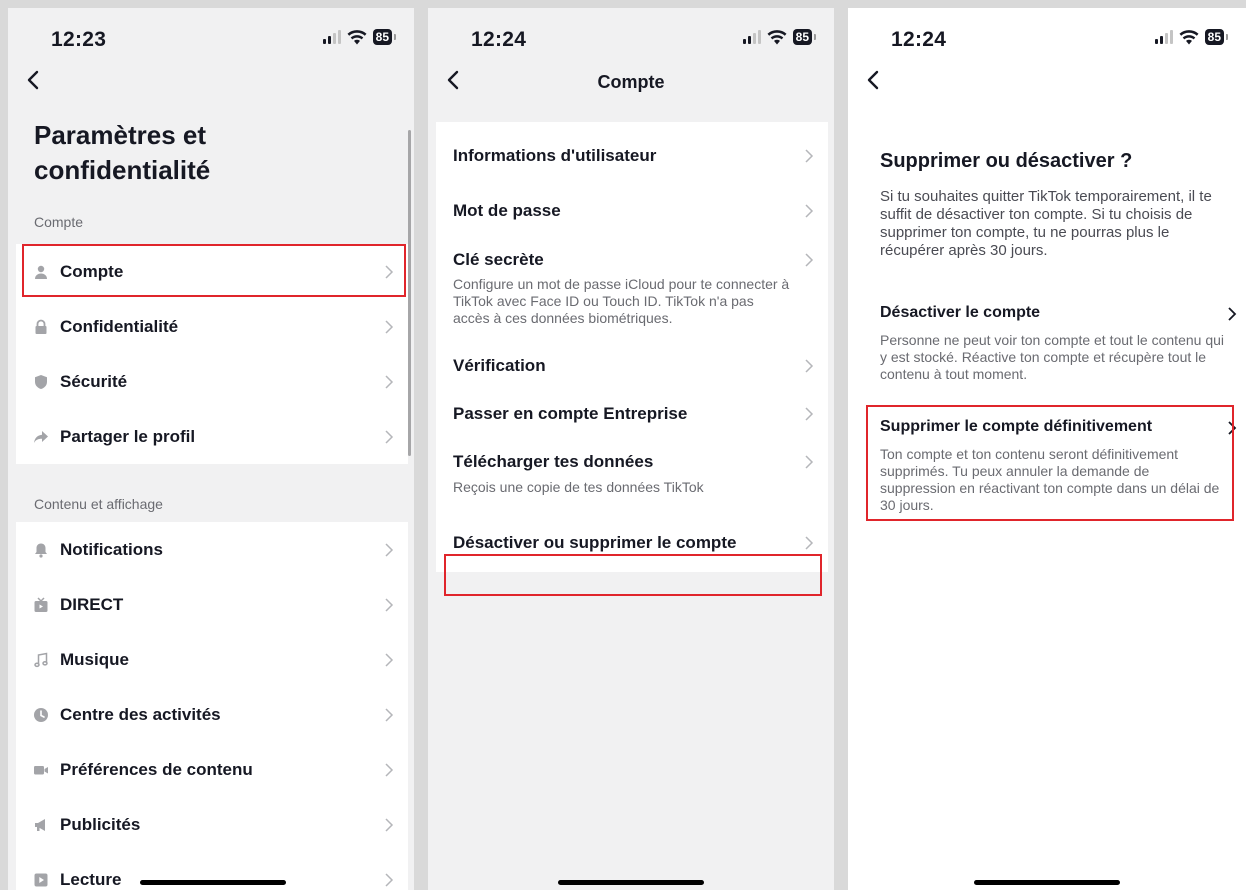 This screenshot has width=1246, height=890. Describe the element at coordinates (632, 156) in the screenshot. I see `menu-item-informations-utilisateur: Informations d'utilisateur` at that location.